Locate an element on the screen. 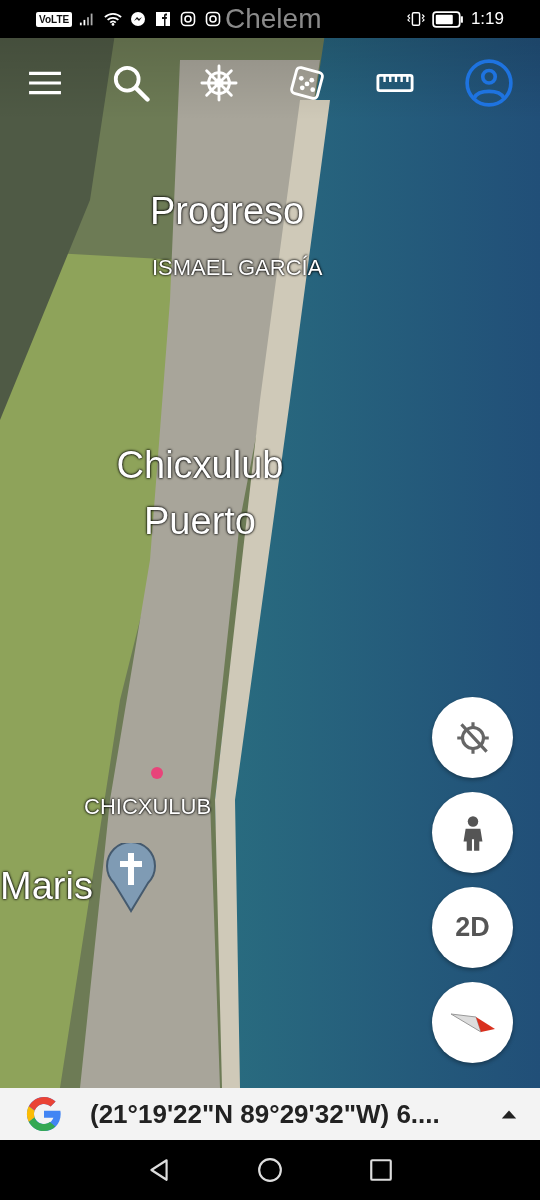 The height and width of the screenshot is (1200, 540). home-button is located at coordinates (270, 1170).